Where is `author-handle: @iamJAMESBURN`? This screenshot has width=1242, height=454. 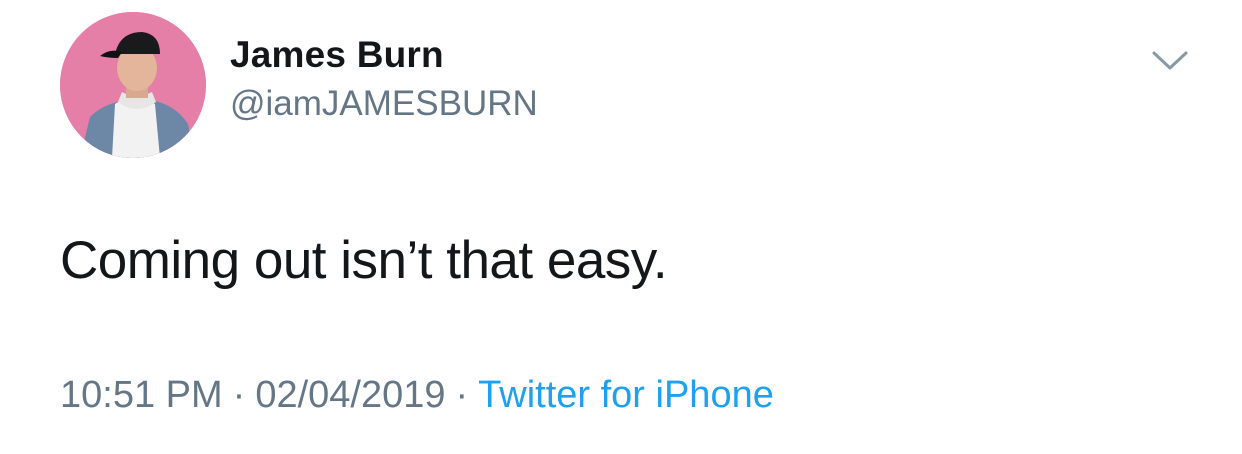
author-handle: @iamJAMESBURN is located at coordinates (384, 104).